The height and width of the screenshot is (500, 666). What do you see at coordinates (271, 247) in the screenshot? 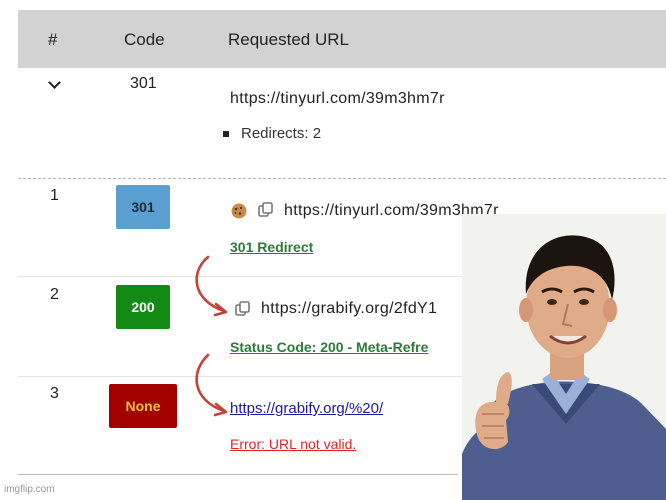
I see `status-link: 301 Redirect` at bounding box center [271, 247].